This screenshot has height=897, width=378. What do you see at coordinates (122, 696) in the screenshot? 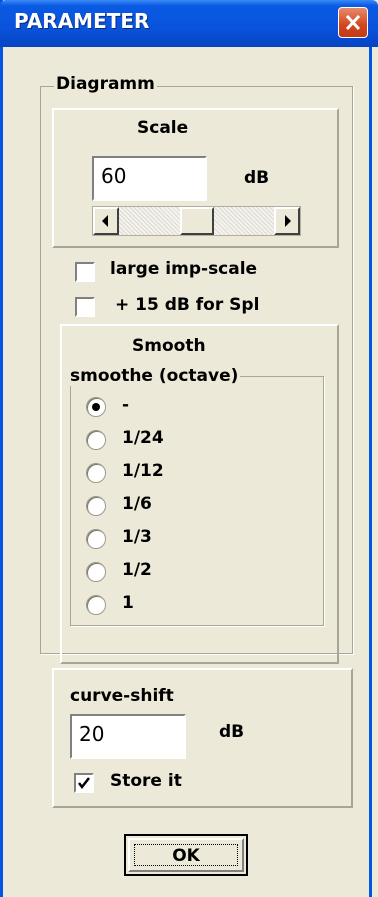
I see `curve-shift-label: curve-shift` at bounding box center [122, 696].